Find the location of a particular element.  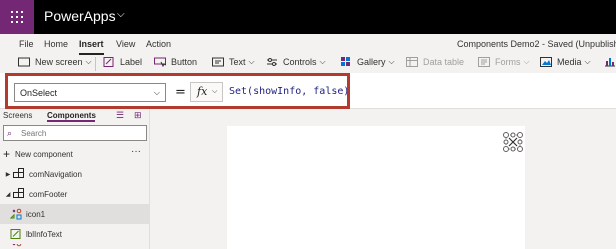

cancel-icon is located at coordinates (513, 142).